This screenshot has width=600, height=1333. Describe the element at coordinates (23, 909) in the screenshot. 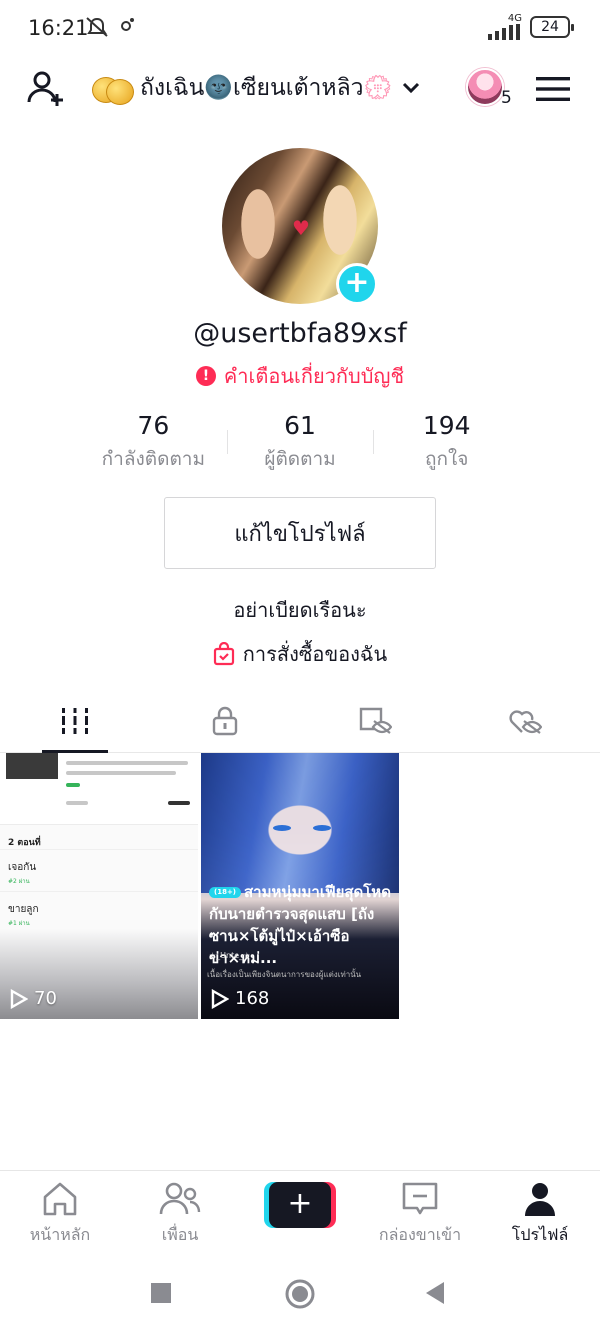

I see `episode-title: ขายลูก` at that location.